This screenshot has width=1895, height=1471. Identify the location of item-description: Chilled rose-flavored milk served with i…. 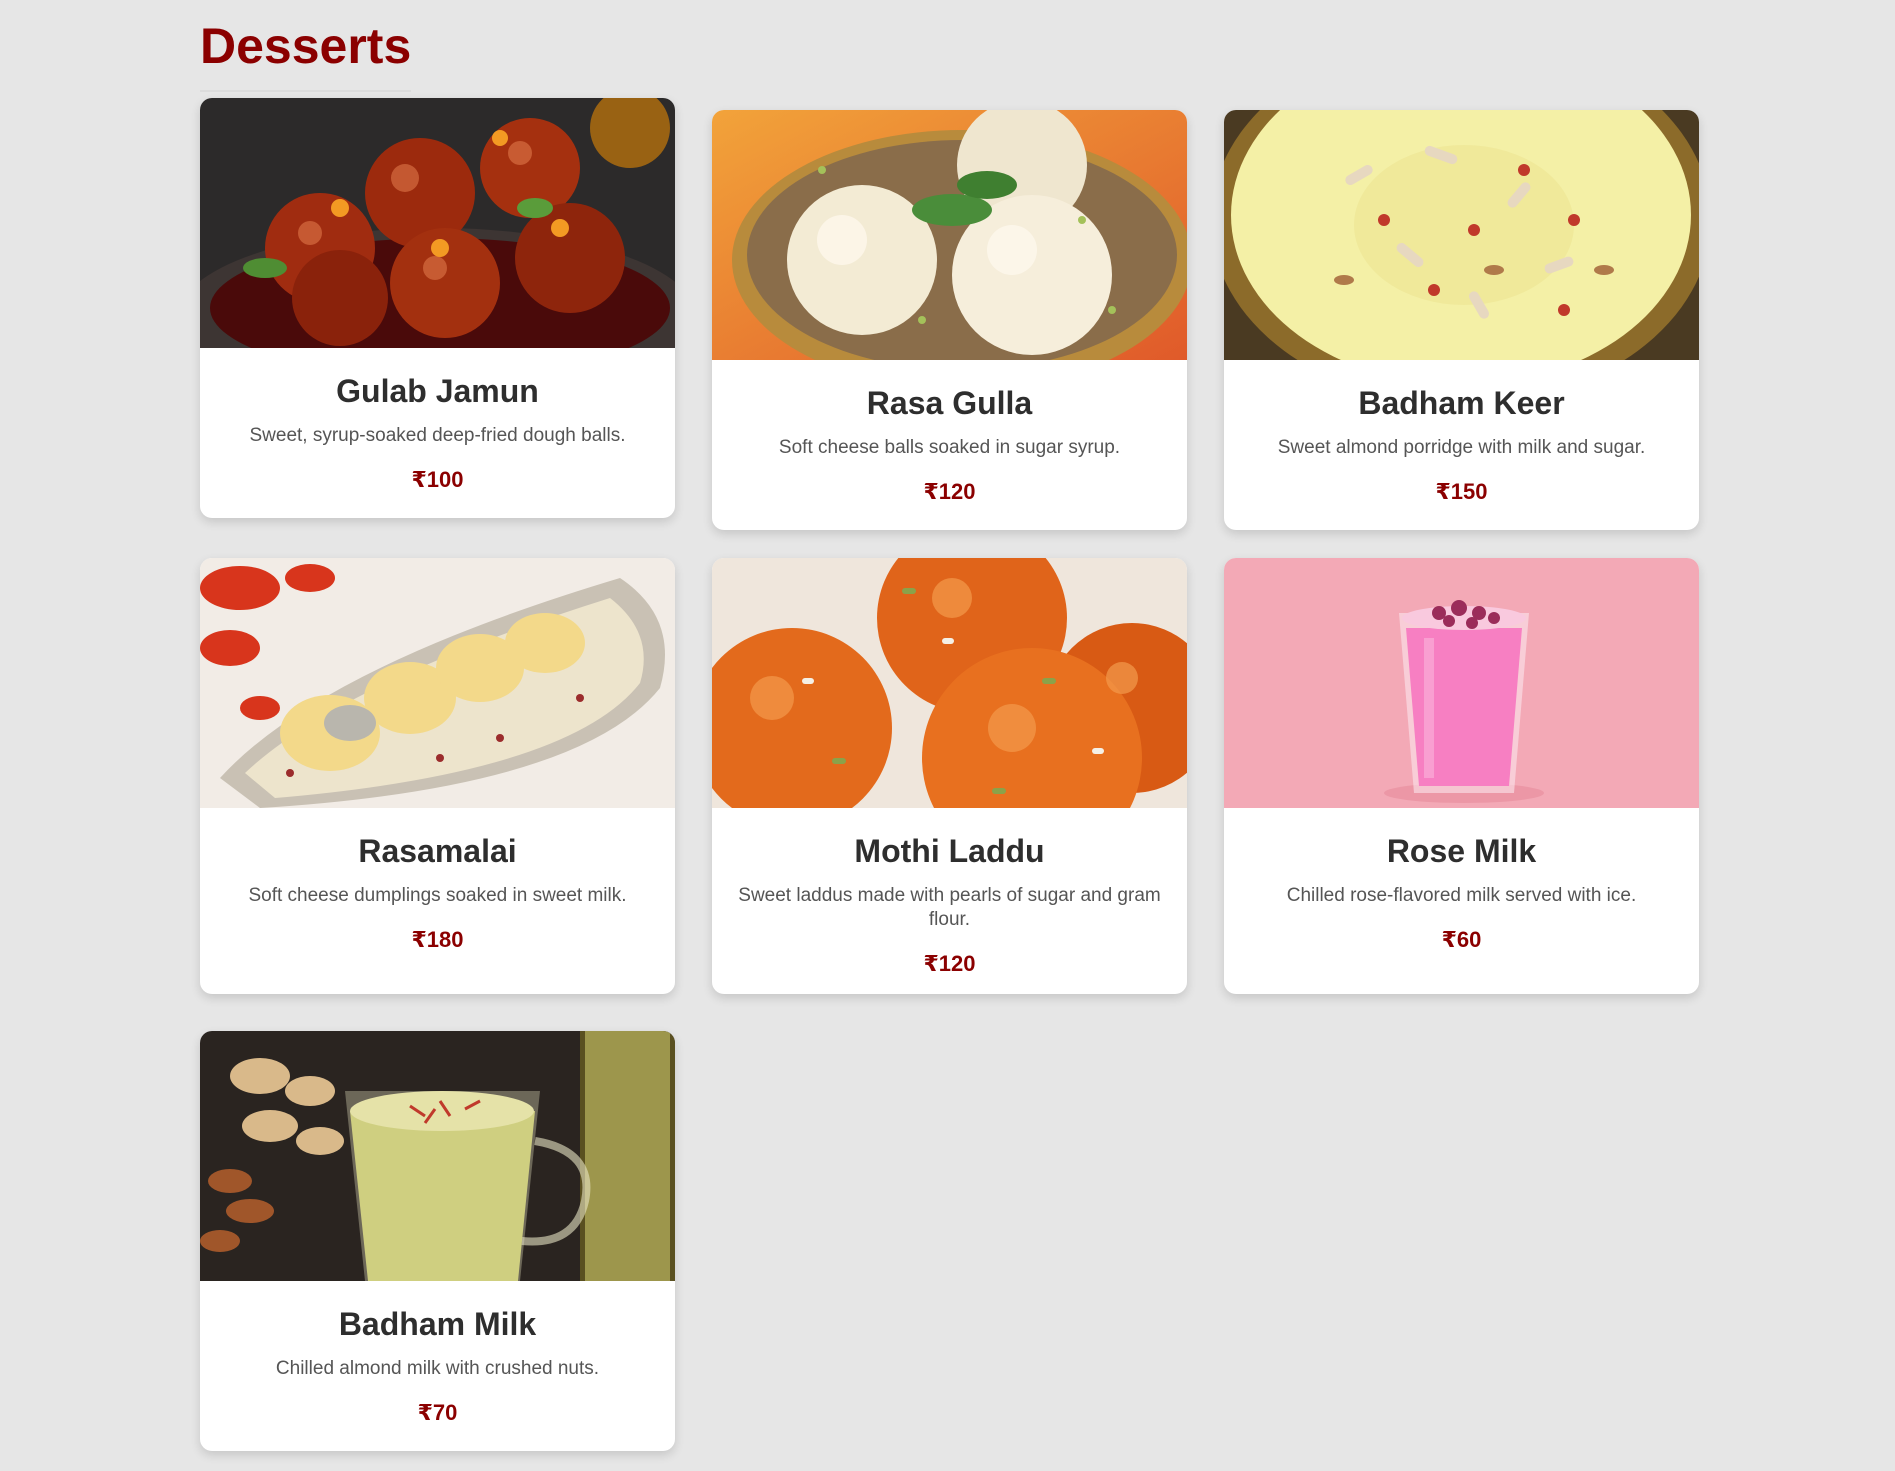
(1461, 895).